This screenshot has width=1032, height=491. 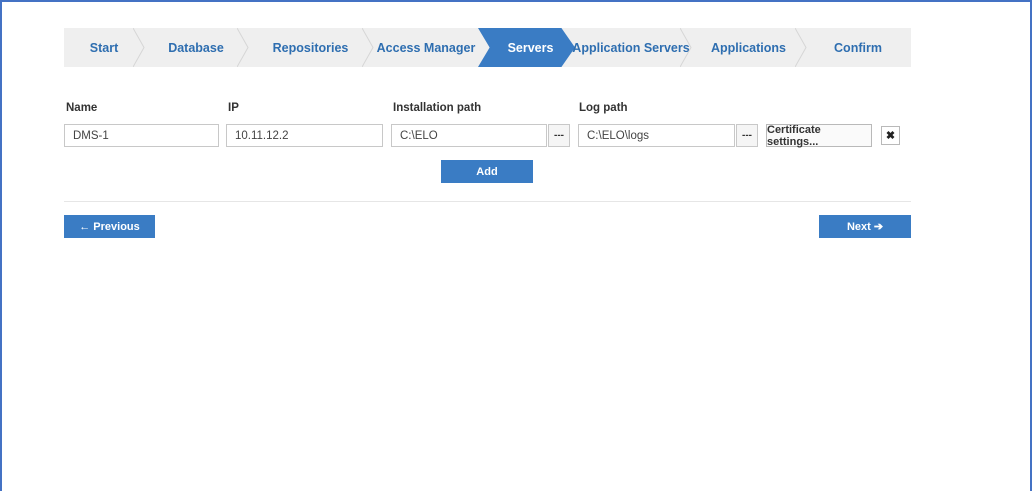 I want to click on divider, so click(x=487, y=201).